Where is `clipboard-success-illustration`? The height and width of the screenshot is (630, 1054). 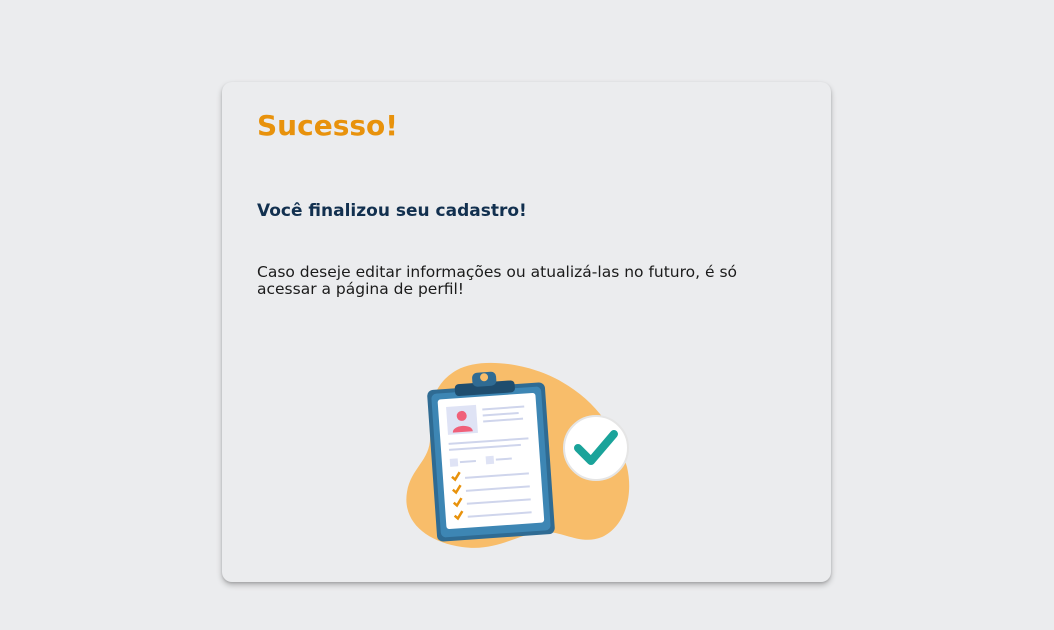 clipboard-success-illustration is located at coordinates (527, 457).